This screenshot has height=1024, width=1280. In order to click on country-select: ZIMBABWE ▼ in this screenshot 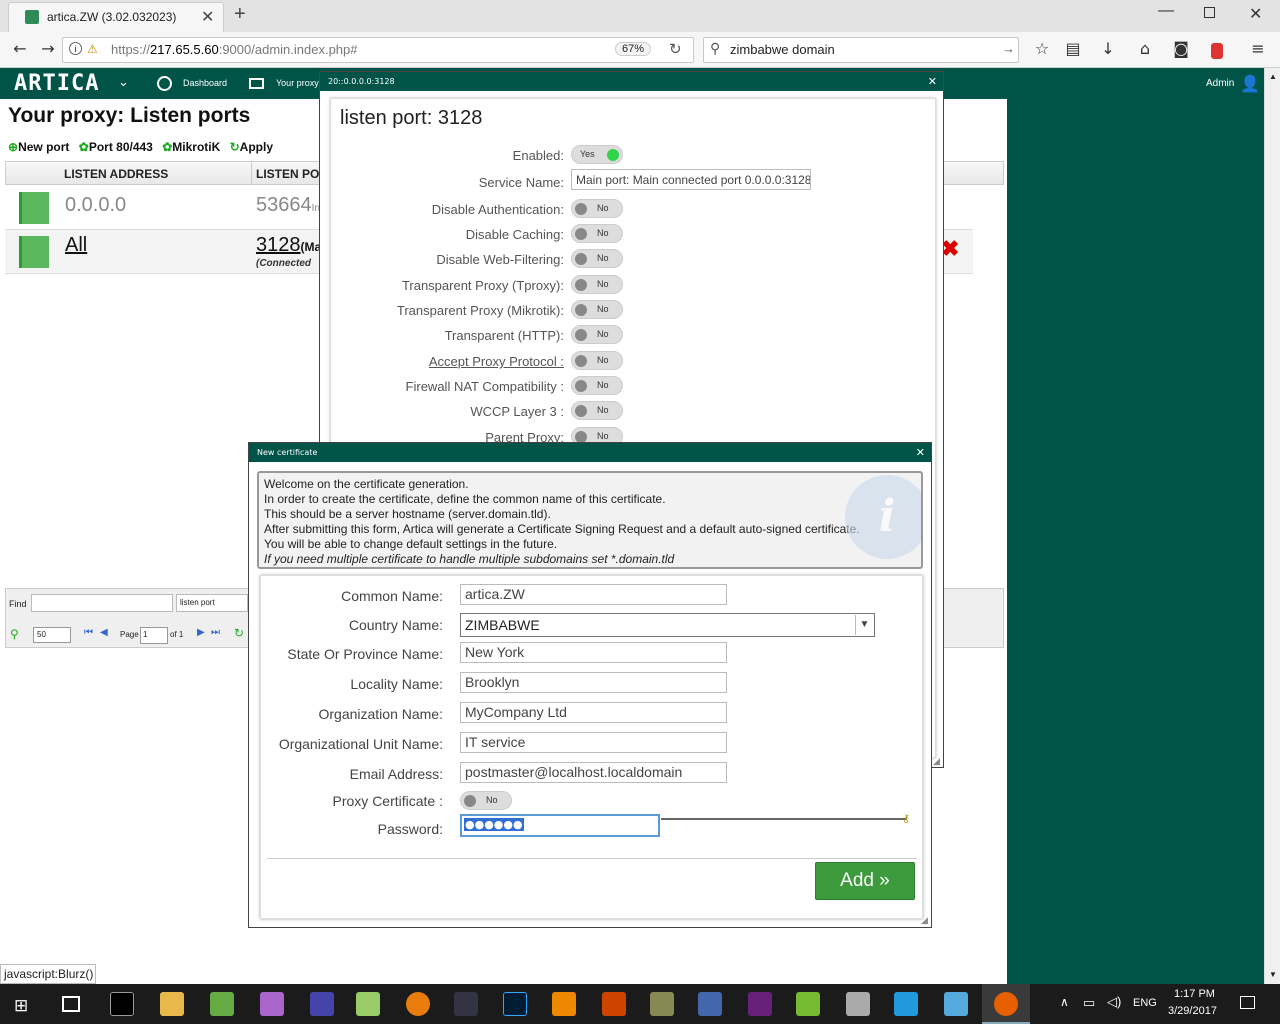, I will do `click(667, 625)`.